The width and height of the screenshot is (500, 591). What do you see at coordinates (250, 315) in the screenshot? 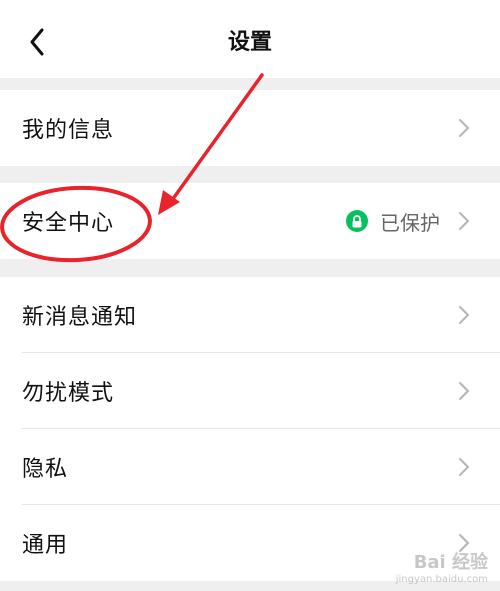
I see `row-new-message-notification: 新消息通知` at bounding box center [250, 315].